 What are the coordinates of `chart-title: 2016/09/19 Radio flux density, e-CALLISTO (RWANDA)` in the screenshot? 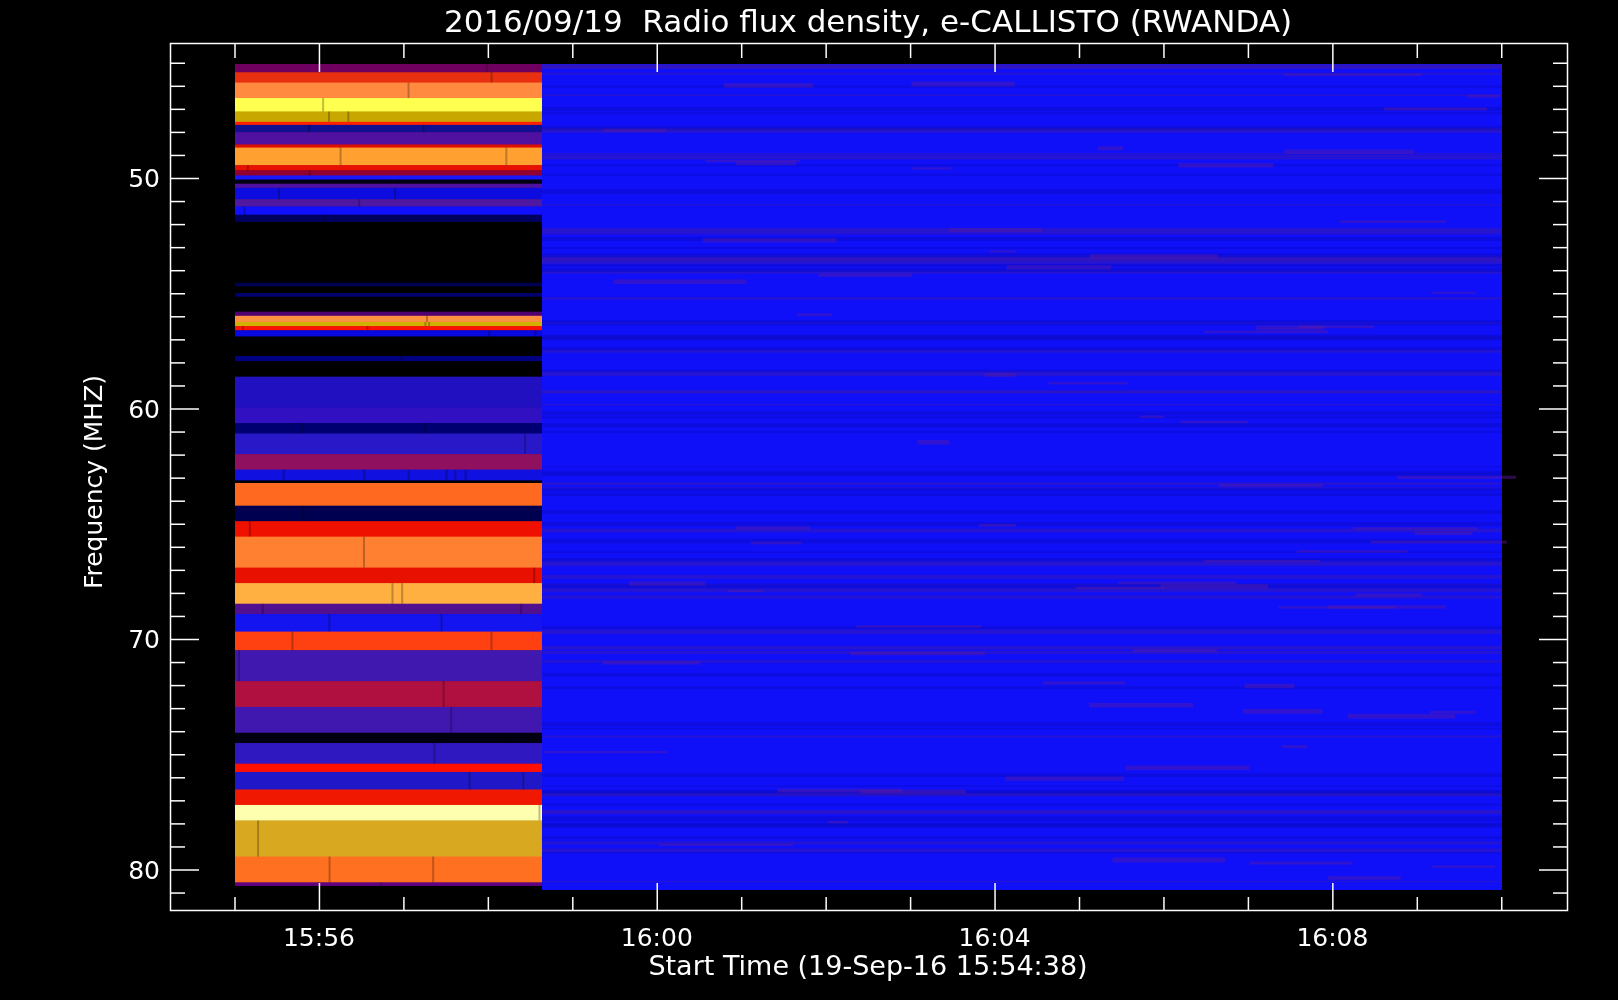 It's located at (868, 21).